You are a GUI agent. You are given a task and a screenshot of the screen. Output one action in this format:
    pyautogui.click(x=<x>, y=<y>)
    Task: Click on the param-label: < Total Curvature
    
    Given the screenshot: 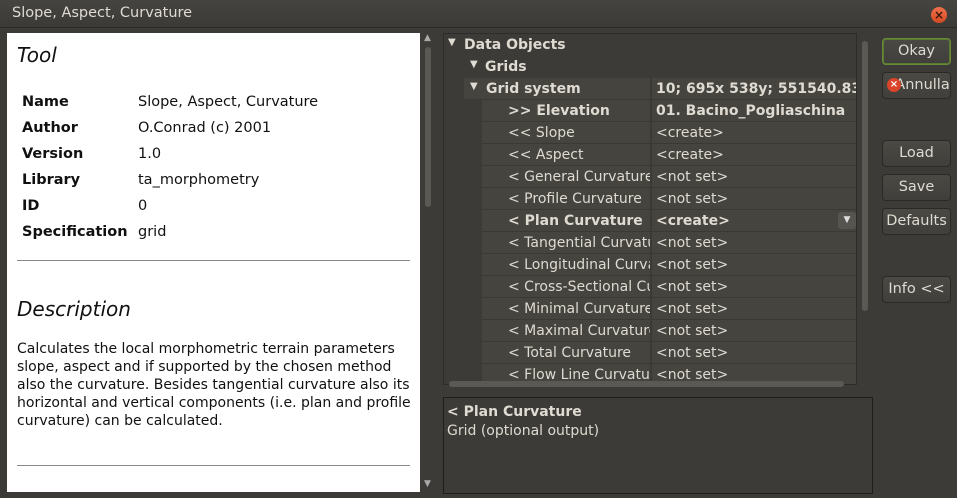 What is the action you would take?
    pyautogui.click(x=570, y=353)
    